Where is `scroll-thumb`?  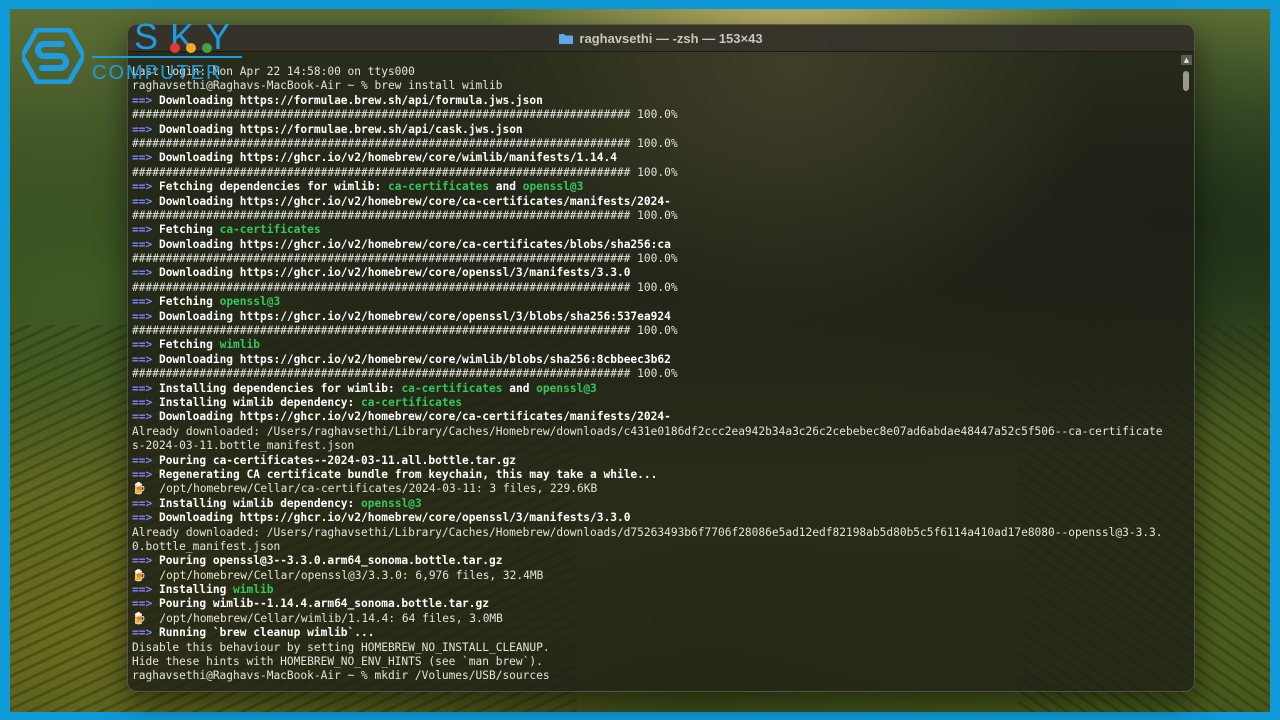
scroll-thumb is located at coordinates (1186, 81).